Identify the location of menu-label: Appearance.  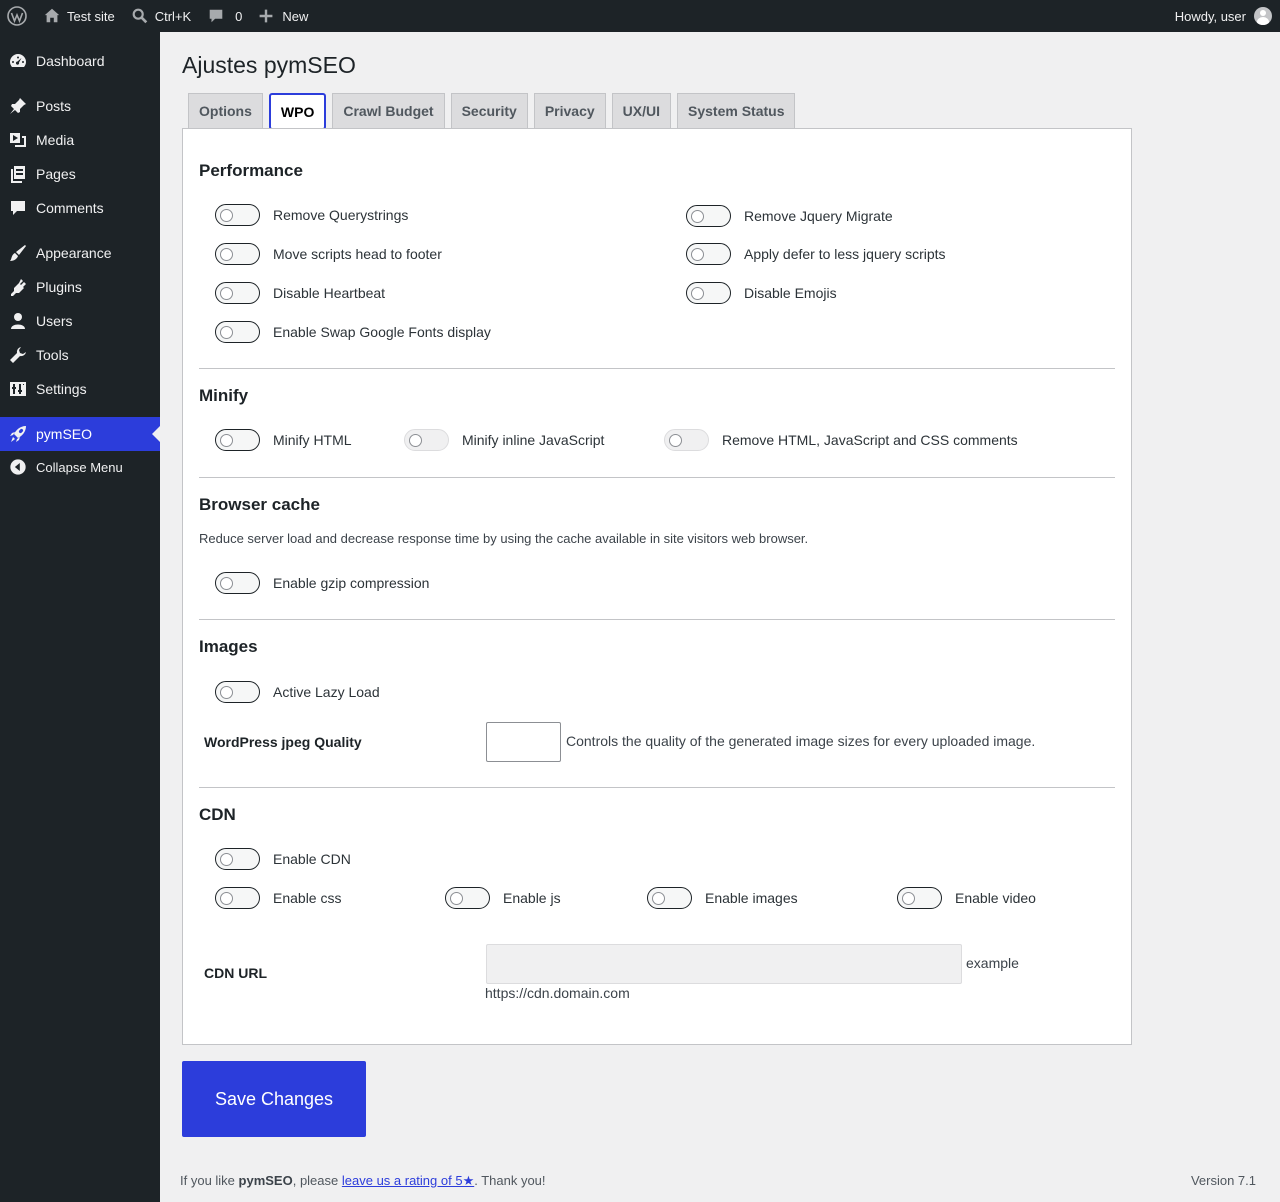
(74, 253).